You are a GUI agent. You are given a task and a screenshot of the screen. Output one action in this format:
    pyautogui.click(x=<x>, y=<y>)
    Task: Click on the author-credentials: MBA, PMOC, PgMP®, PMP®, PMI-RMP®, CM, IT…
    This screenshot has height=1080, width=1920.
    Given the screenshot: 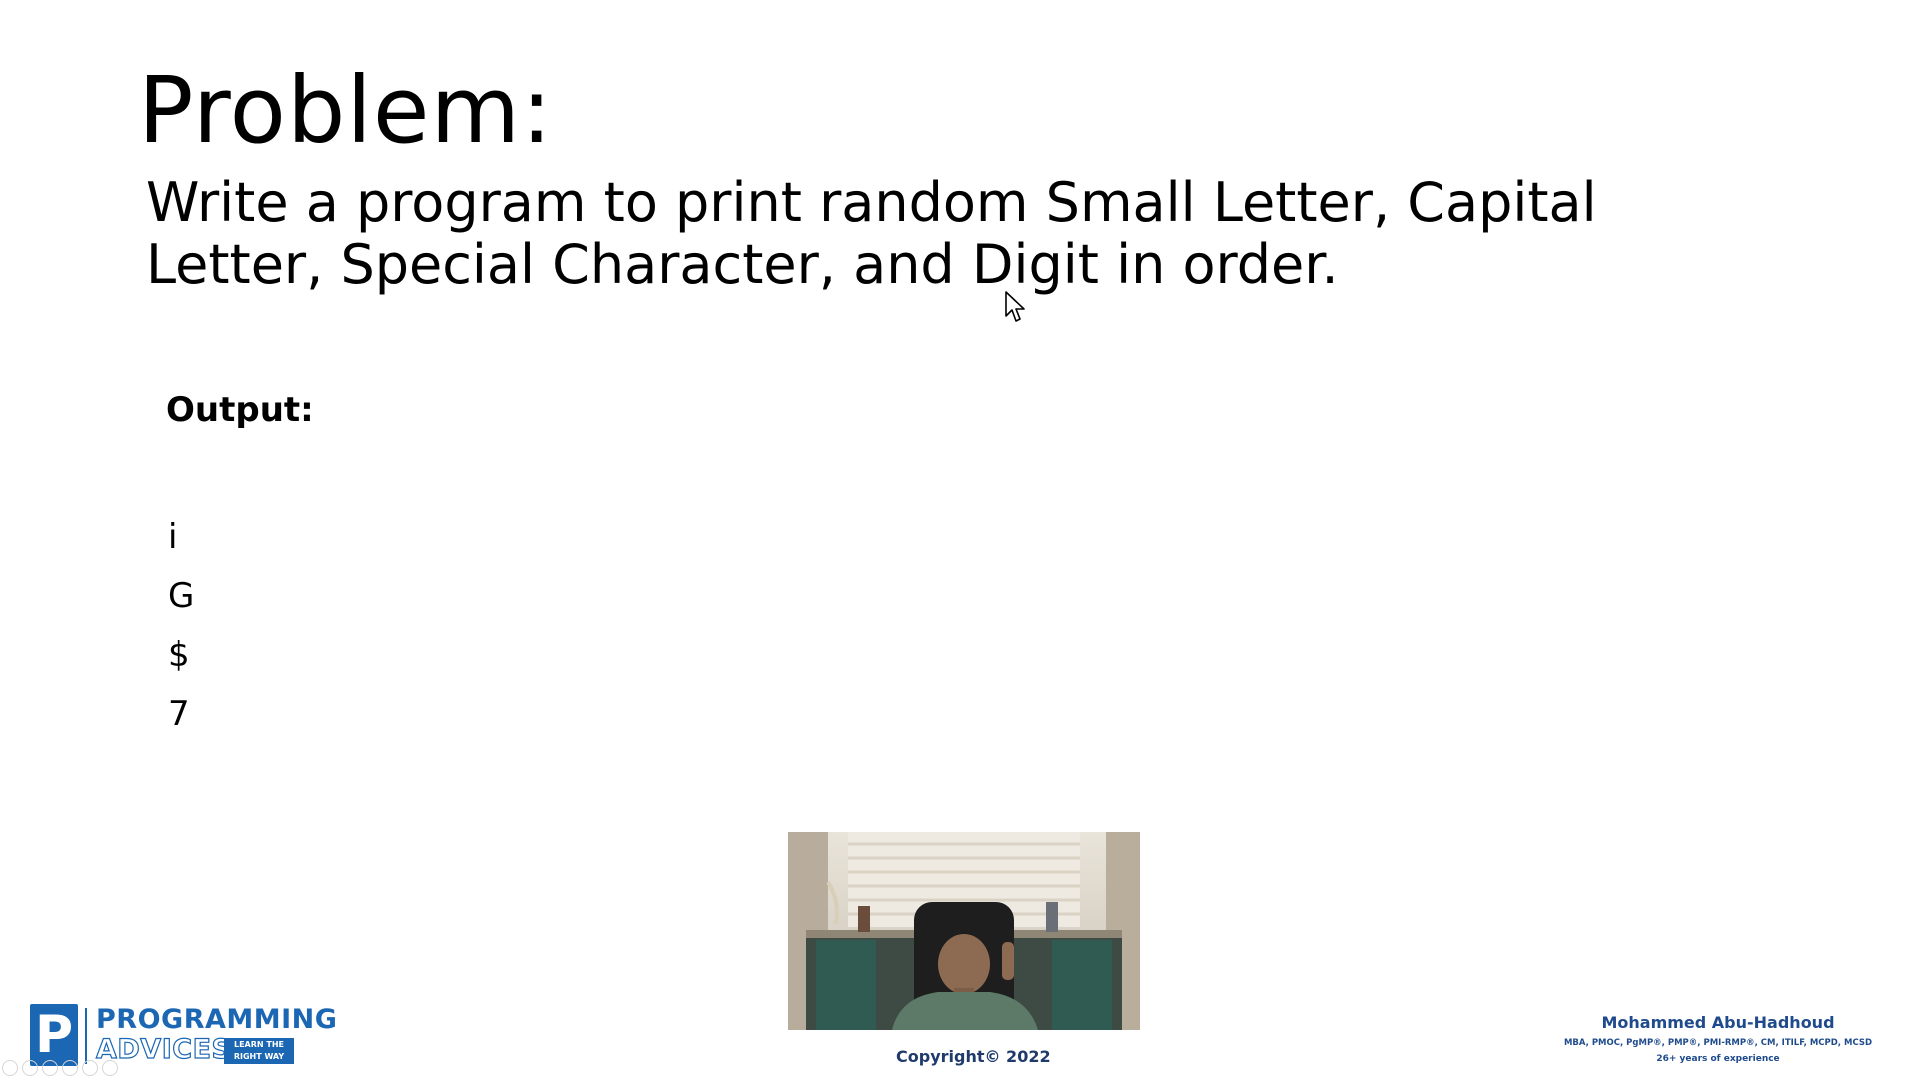 What is the action you would take?
    pyautogui.click(x=1718, y=1043)
    